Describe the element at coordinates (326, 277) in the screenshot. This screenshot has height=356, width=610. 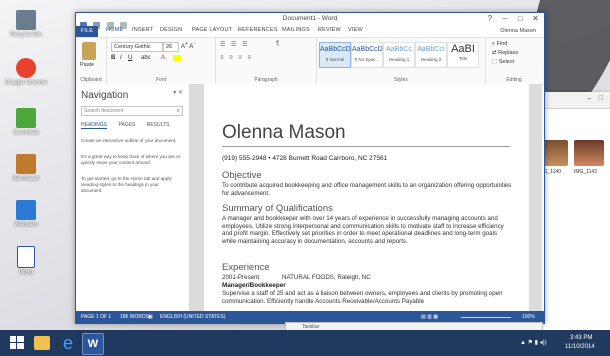
I see `job-company: NATURAL FOODS, Raleigh, NC` at that location.